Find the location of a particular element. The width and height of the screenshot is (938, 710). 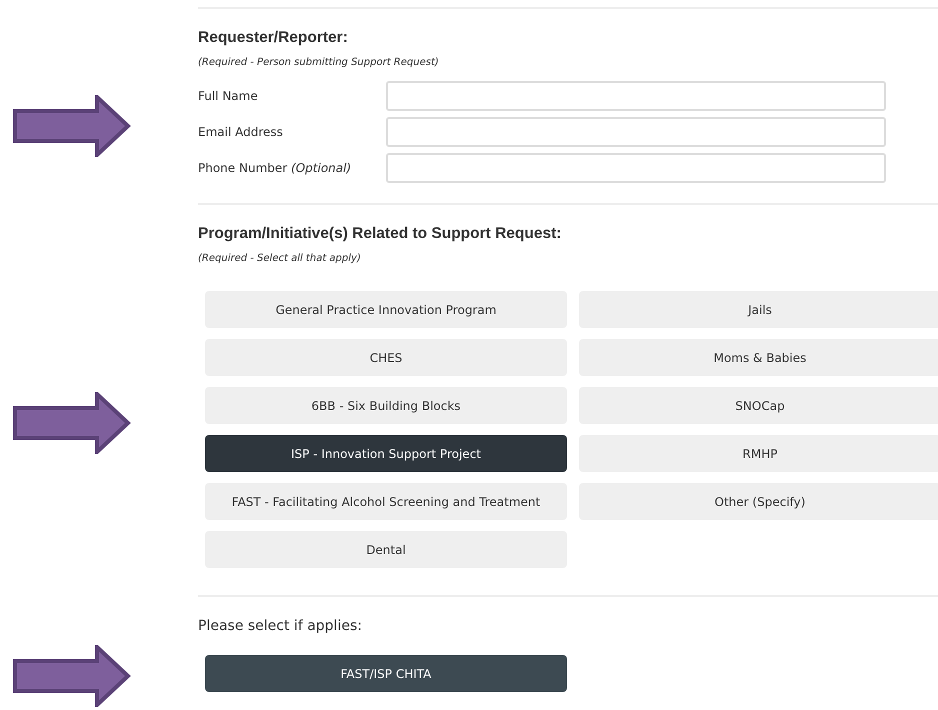

field-label: Phone Number (Optional) is located at coordinates (275, 168).